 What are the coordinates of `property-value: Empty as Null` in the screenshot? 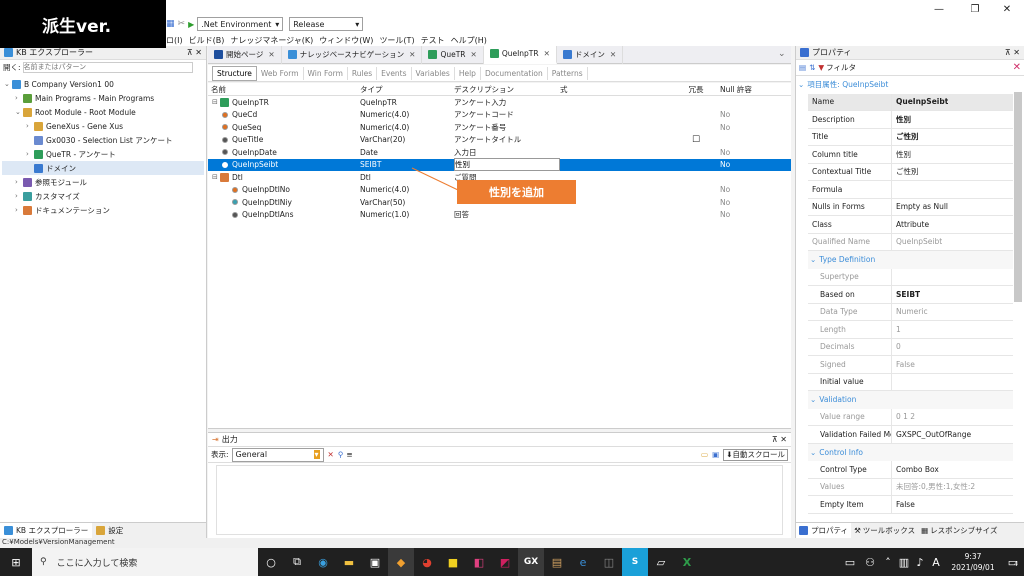 It's located at (920, 206).